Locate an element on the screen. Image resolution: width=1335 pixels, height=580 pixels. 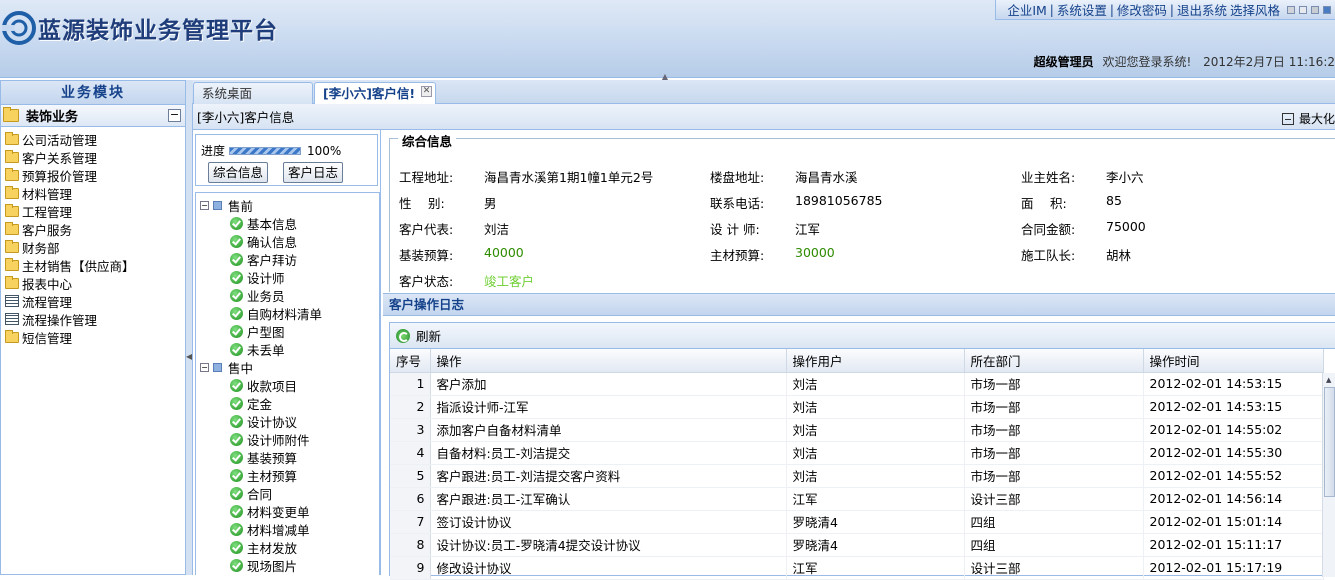
table-row: 3 添加客户自备材料清单 刘洁 市场一部 2012-02-01 14:55:02 is located at coordinates (857, 430).